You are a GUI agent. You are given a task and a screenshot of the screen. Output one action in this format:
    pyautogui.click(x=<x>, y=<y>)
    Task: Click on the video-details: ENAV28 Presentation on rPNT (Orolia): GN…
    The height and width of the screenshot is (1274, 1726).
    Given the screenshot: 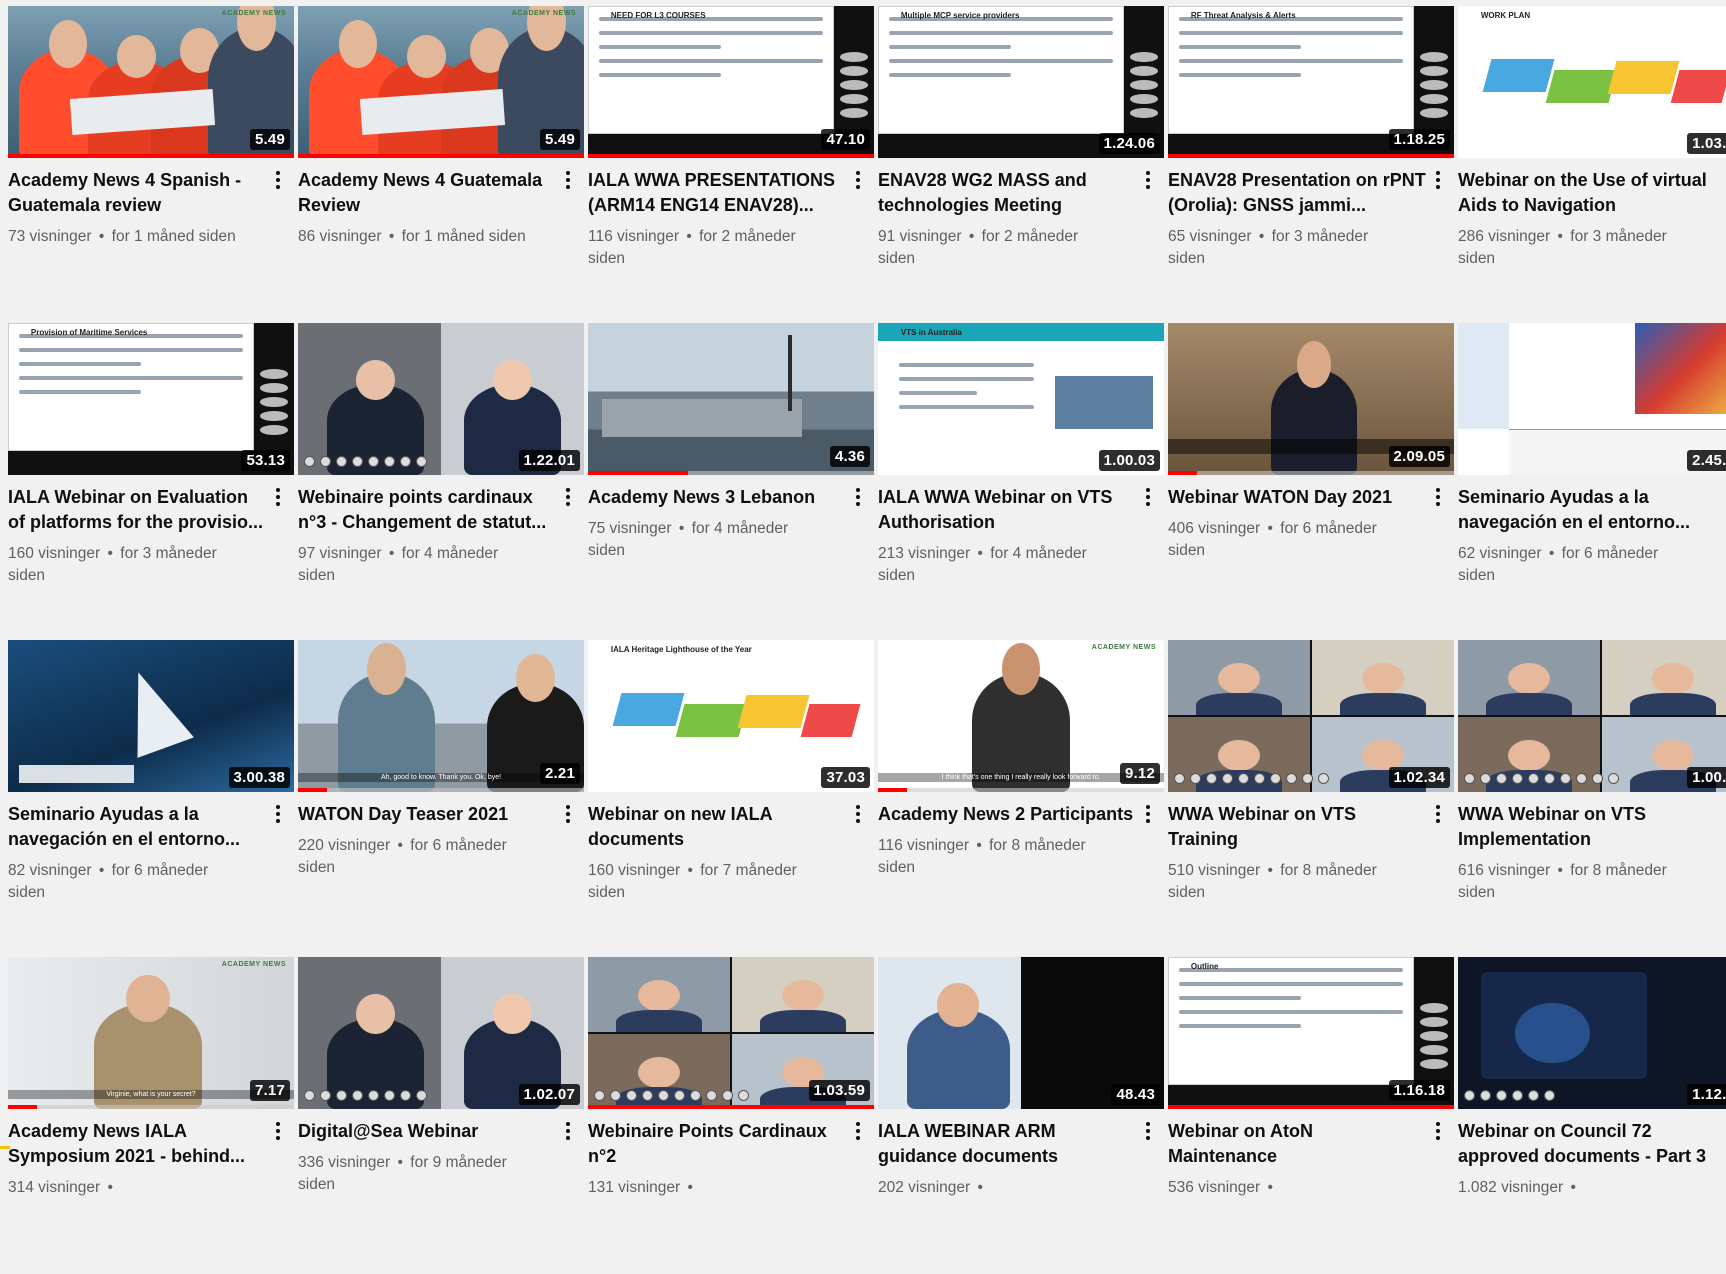 What is the action you would take?
    pyautogui.click(x=1311, y=214)
    